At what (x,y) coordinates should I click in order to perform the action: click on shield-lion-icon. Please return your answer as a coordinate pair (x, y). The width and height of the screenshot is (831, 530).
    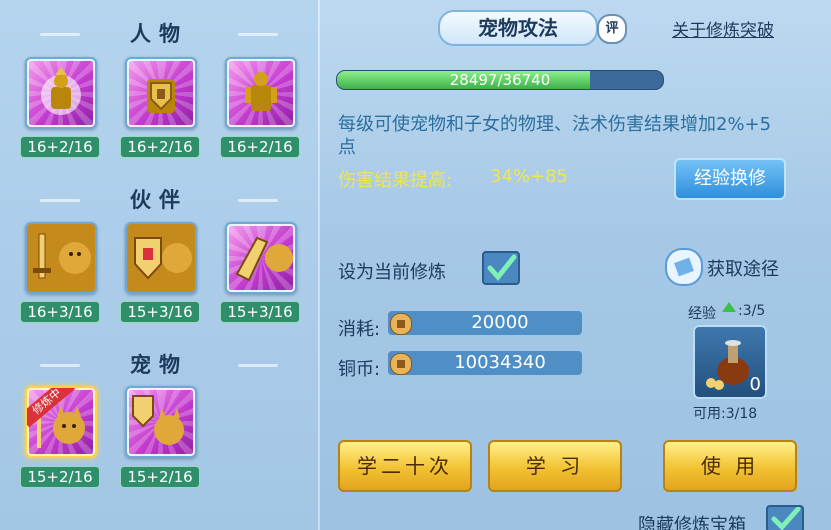
    Looking at the image, I should click on (161, 258).